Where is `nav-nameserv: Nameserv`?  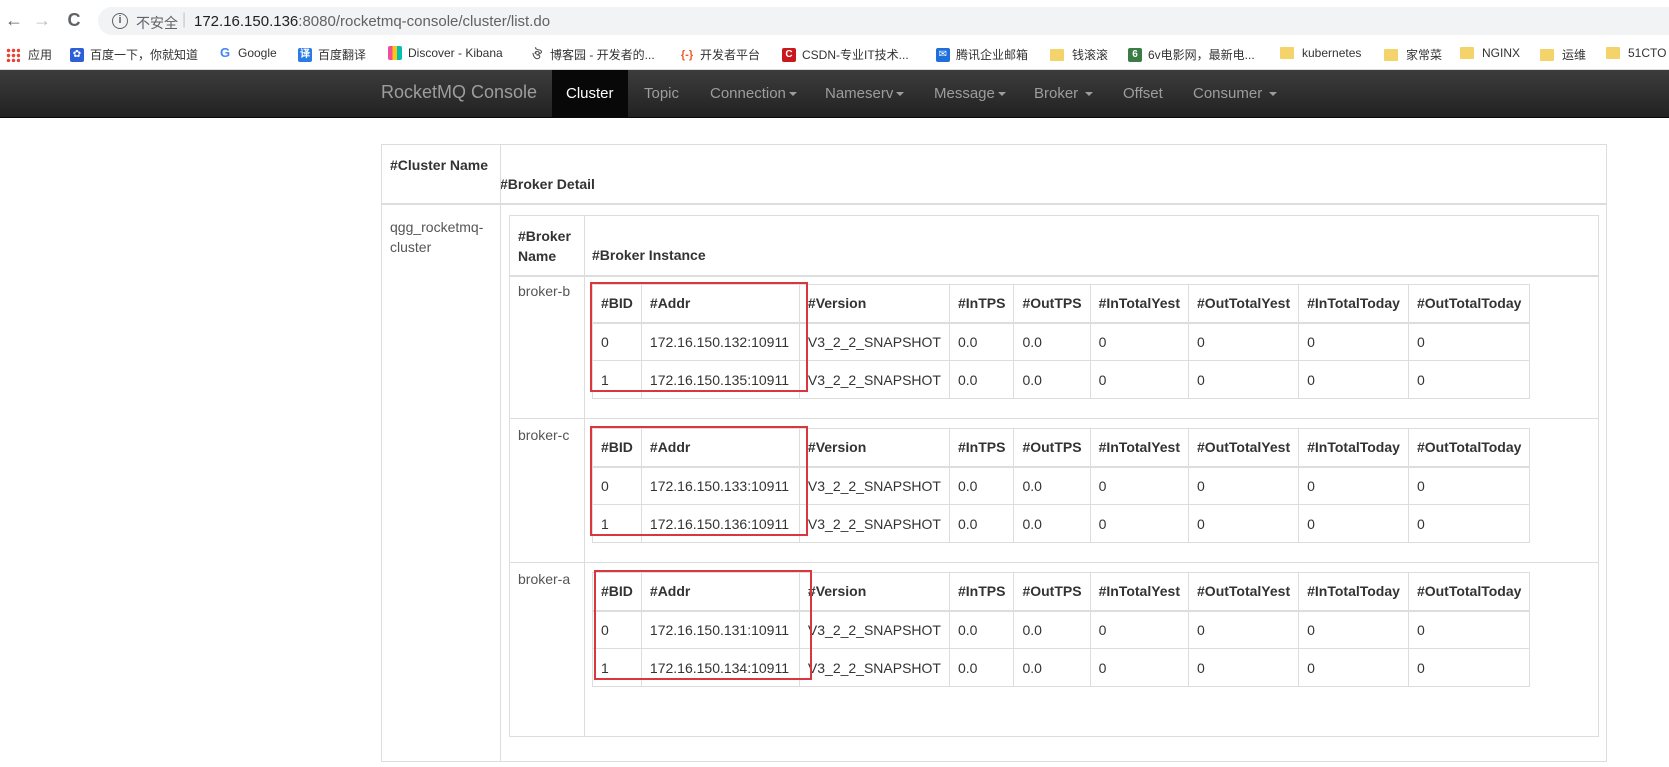 nav-nameserv: Nameserv is located at coordinates (864, 94).